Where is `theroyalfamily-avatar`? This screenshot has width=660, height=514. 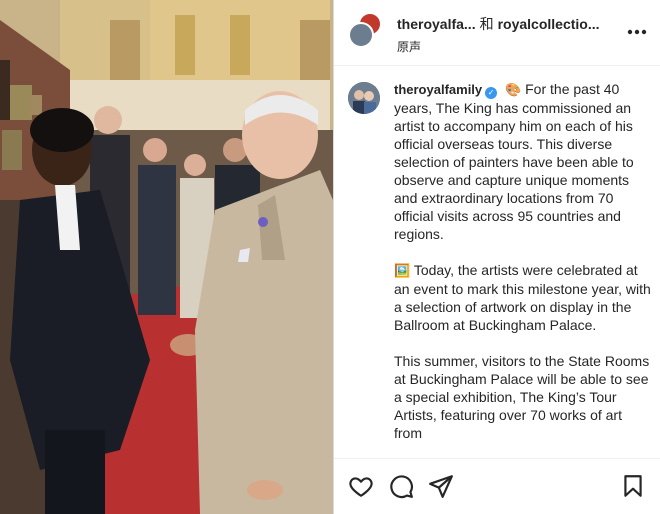
theroyalfamily-avatar is located at coordinates (361, 35).